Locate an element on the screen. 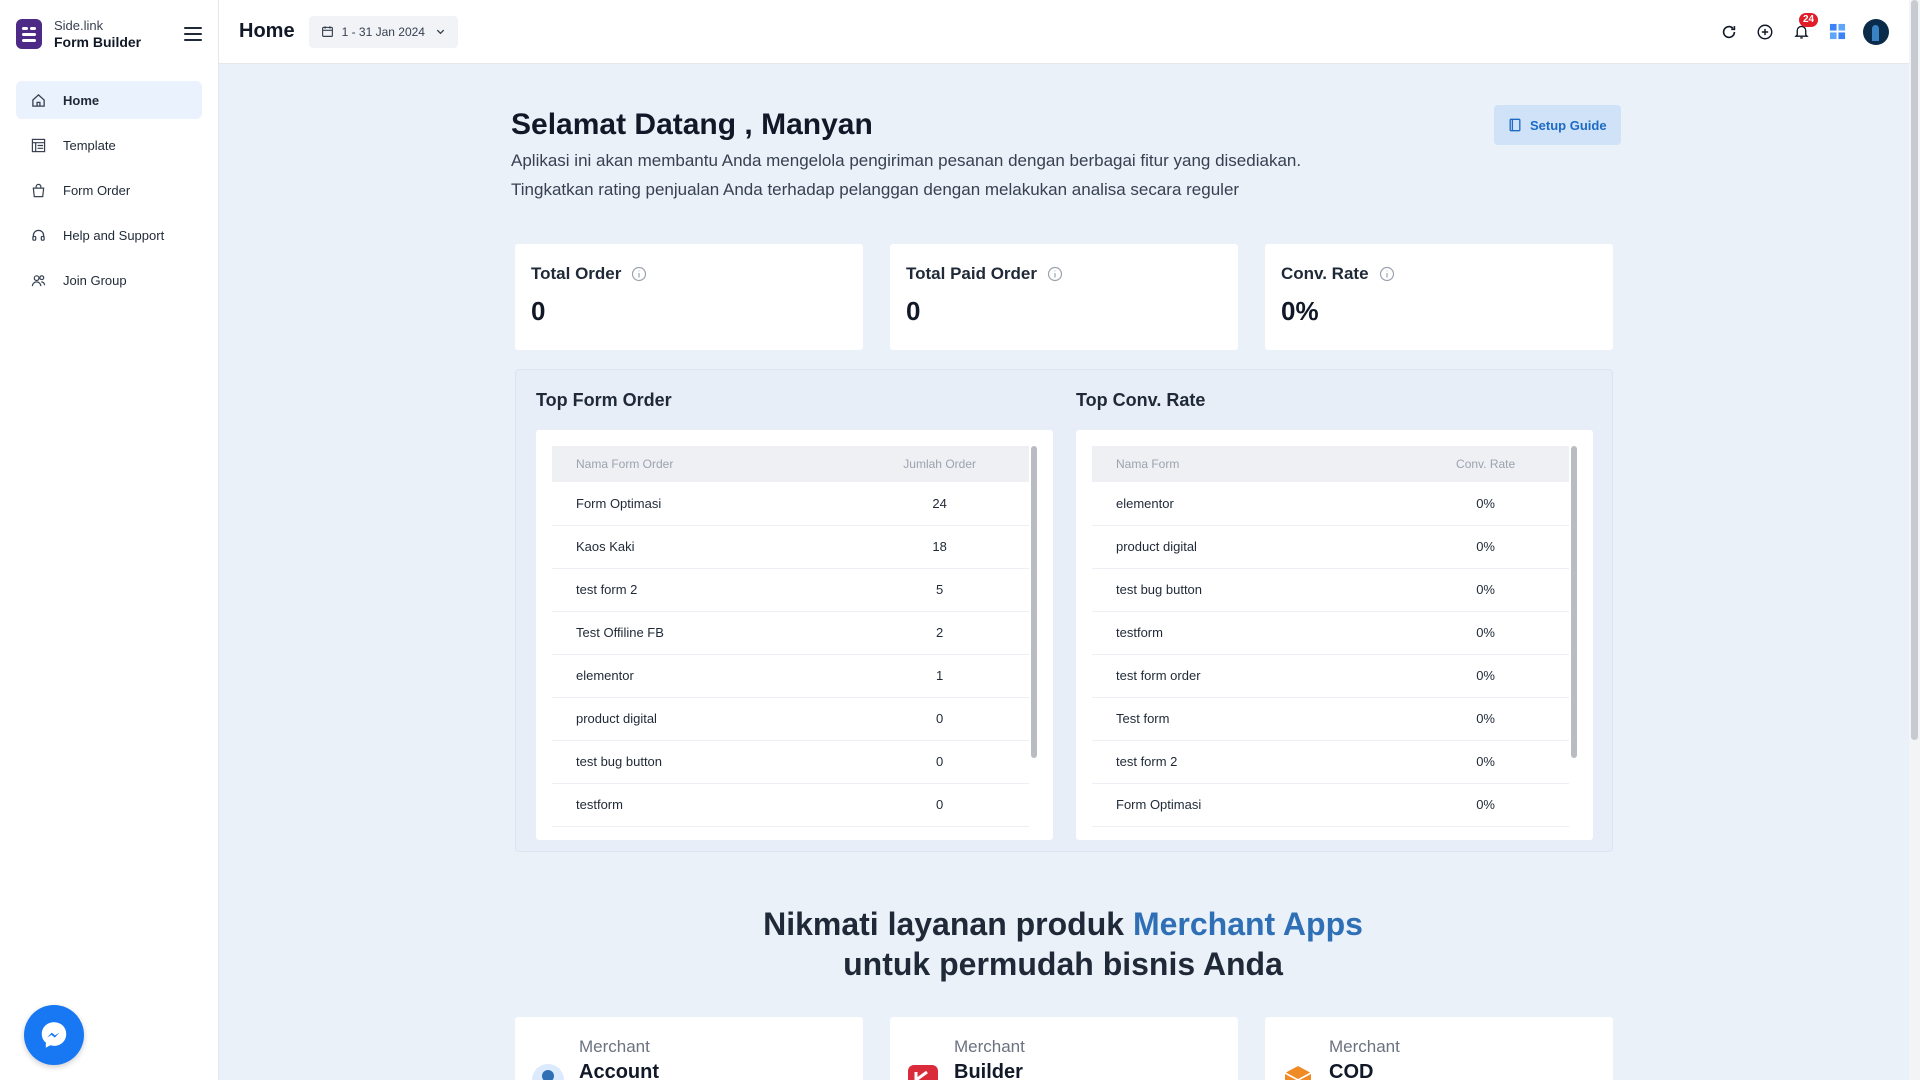  table-row: test form 2 0% is located at coordinates (1330, 762).